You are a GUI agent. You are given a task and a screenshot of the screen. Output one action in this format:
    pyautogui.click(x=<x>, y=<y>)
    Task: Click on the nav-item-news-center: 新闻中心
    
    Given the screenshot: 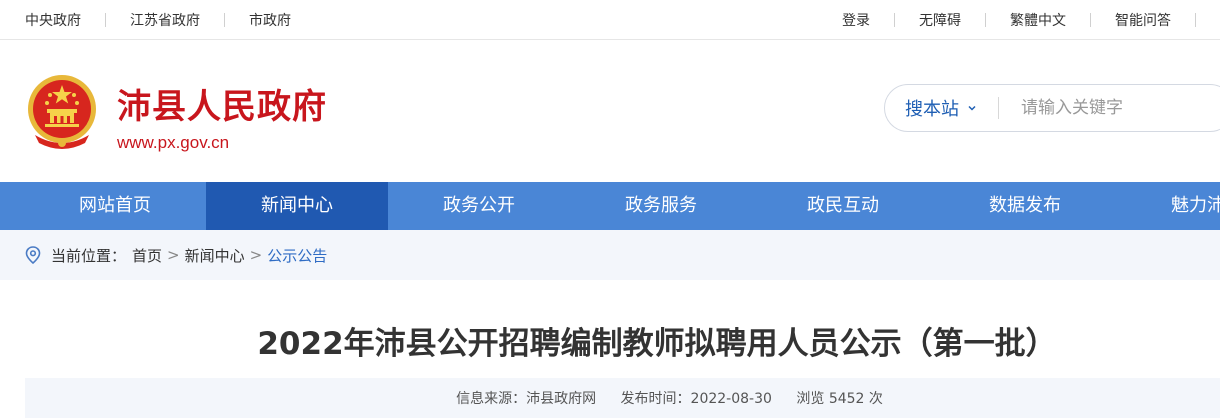 What is the action you would take?
    pyautogui.click(x=297, y=206)
    